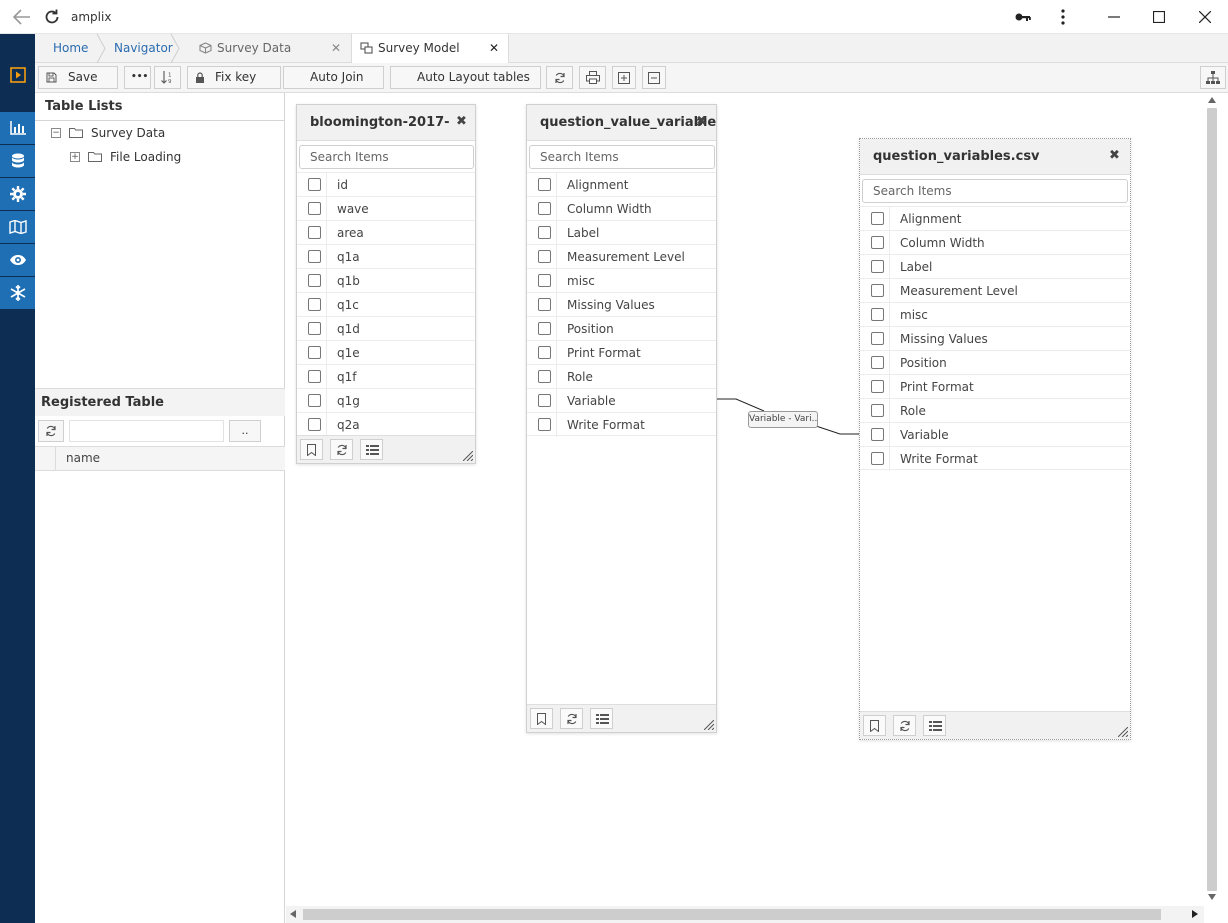  Describe the element at coordinates (1212, 100) in the screenshot. I see `scroll-up-icon` at that location.